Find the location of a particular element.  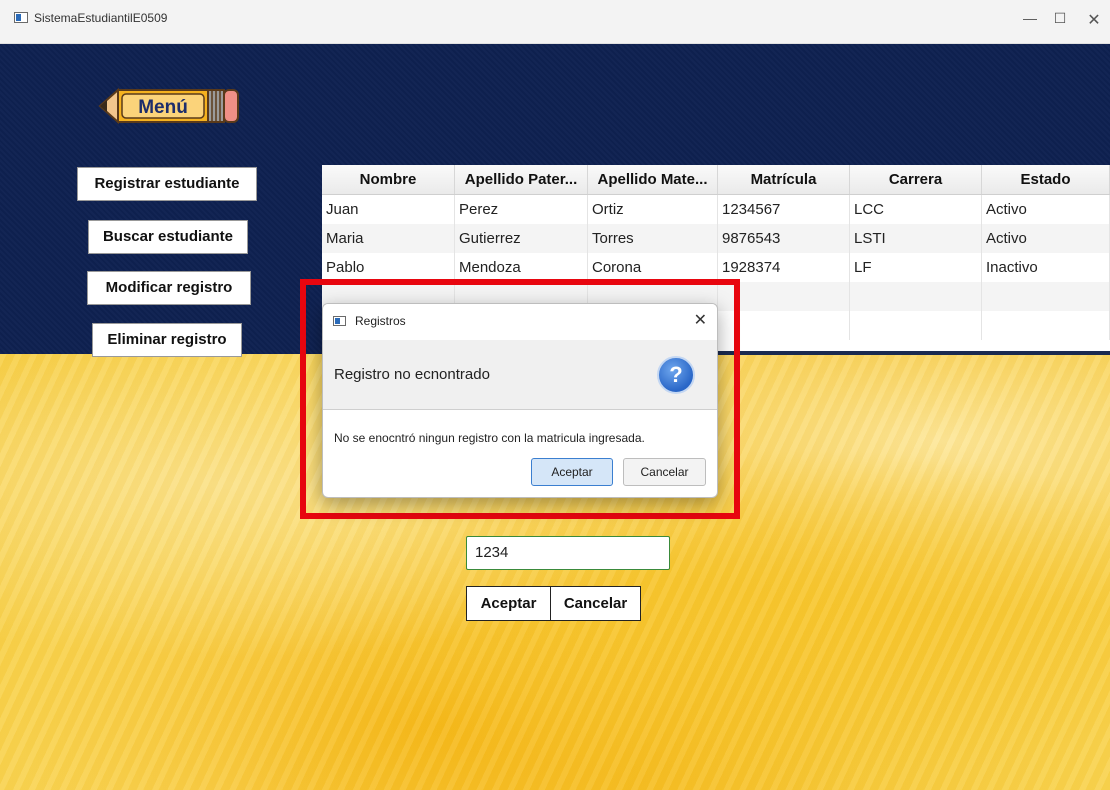

table-cell: Maria is located at coordinates (388, 238).